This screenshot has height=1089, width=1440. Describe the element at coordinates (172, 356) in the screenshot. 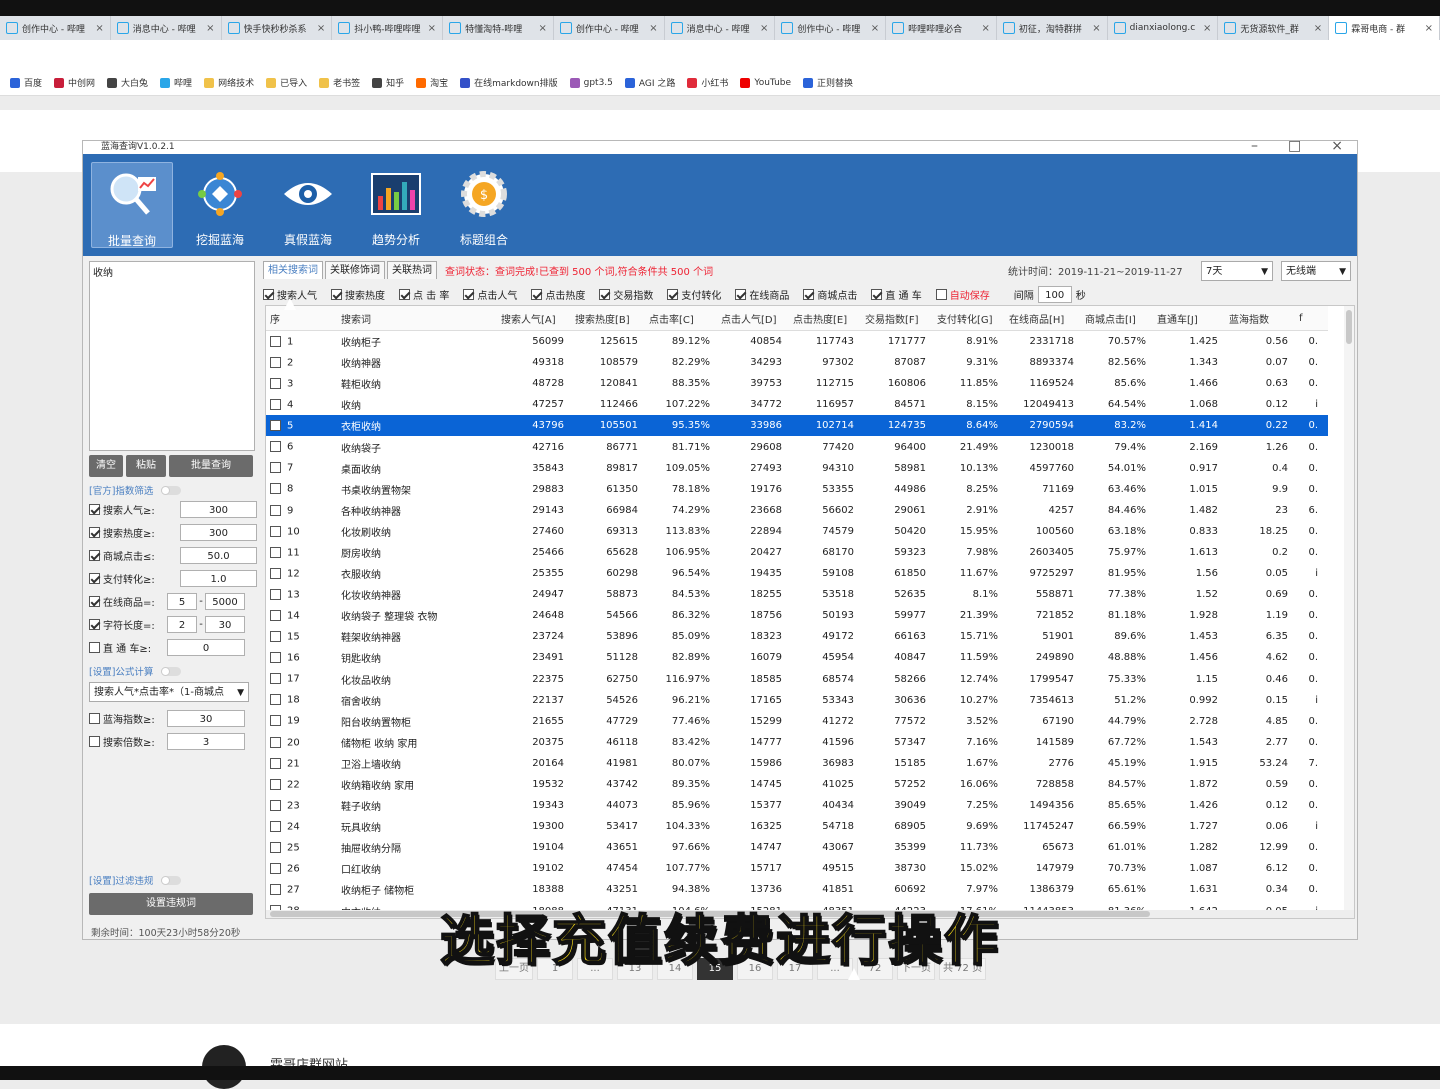

I see `keyword-textarea: 收纳` at that location.